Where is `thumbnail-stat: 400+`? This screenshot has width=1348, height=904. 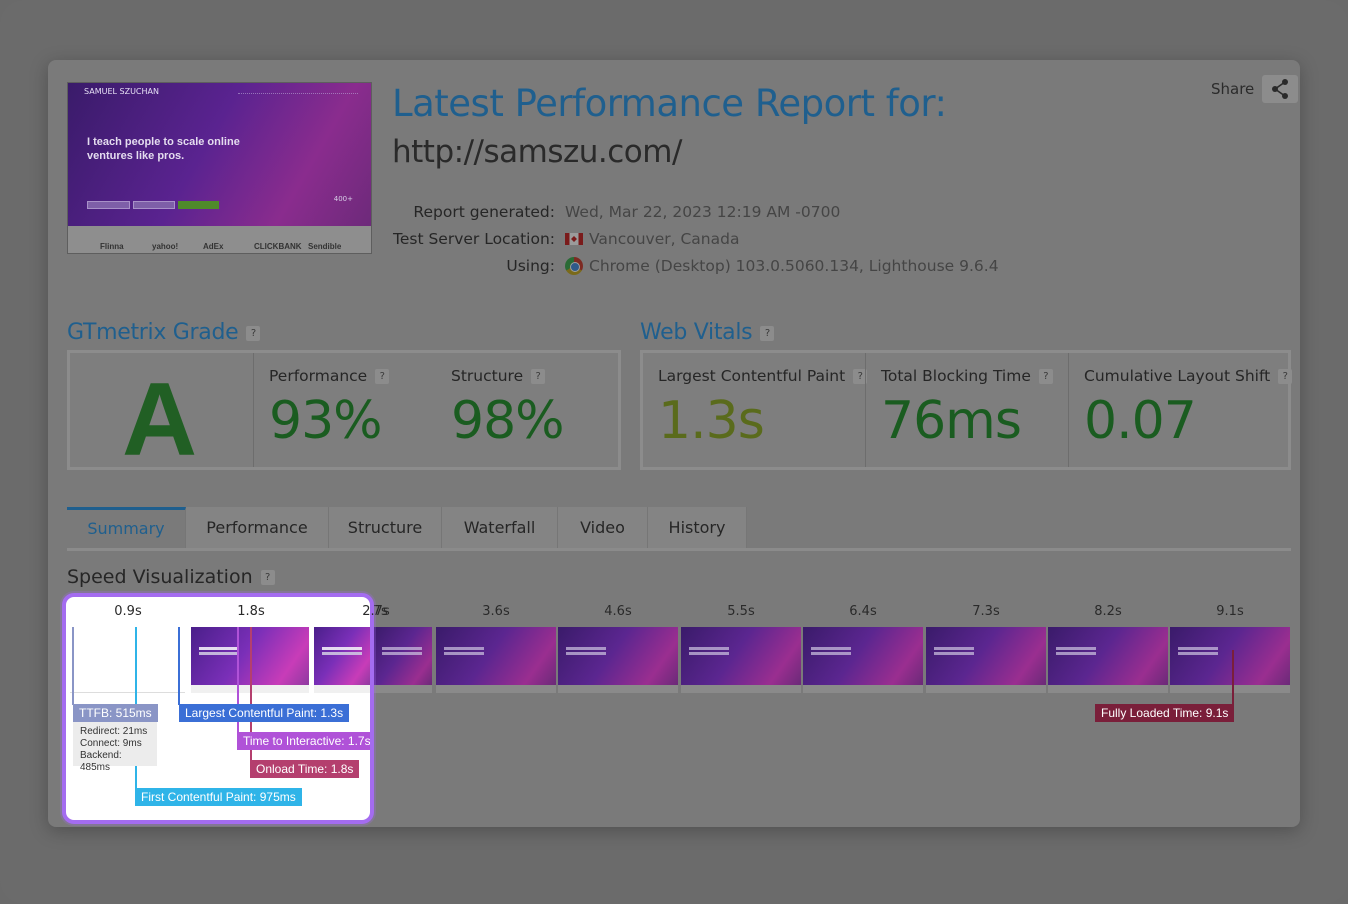
thumbnail-stat: 400+ is located at coordinates (343, 199).